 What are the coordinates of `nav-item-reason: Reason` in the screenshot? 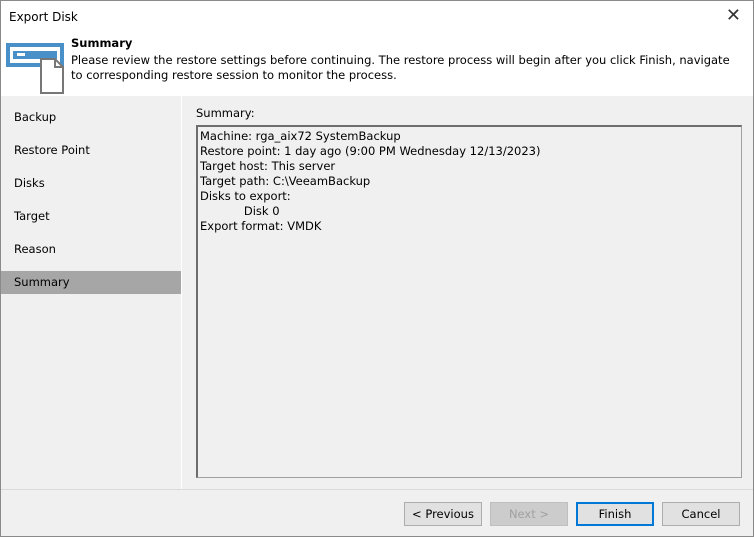 It's located at (91, 249).